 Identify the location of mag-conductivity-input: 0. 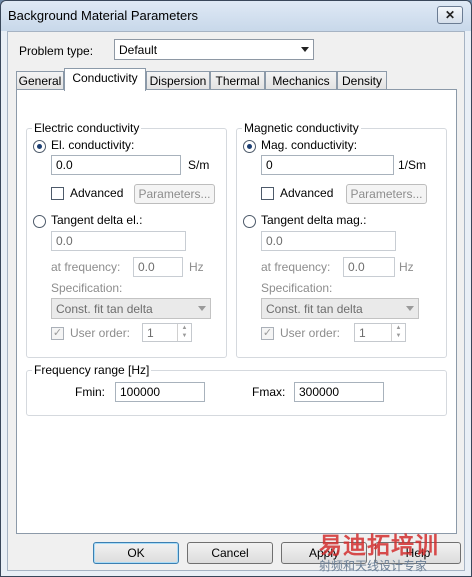
(327, 165).